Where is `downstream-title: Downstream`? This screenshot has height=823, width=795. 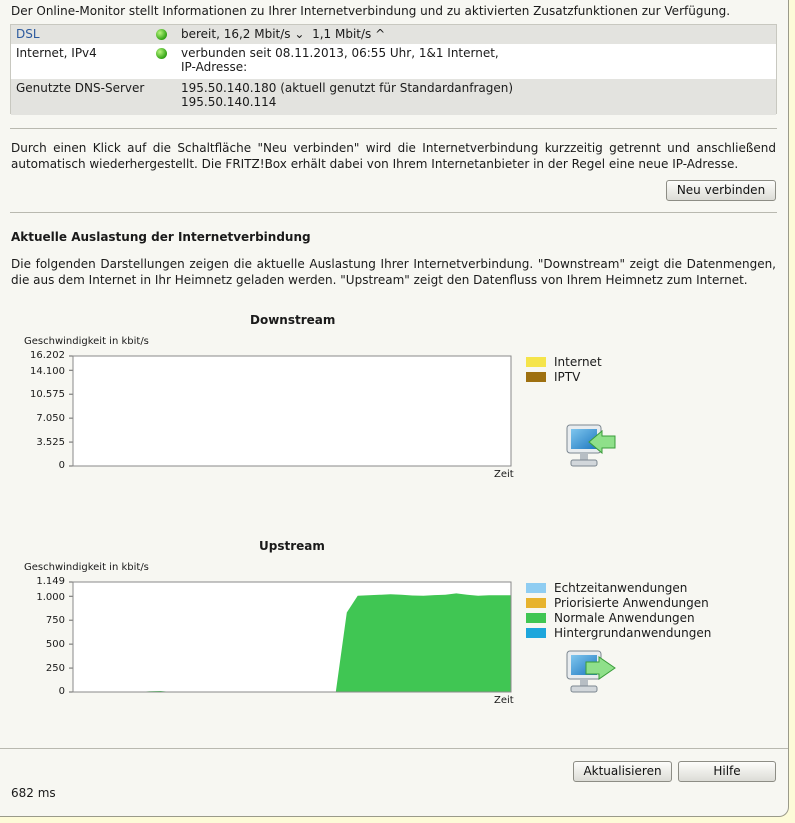 downstream-title: Downstream is located at coordinates (293, 320).